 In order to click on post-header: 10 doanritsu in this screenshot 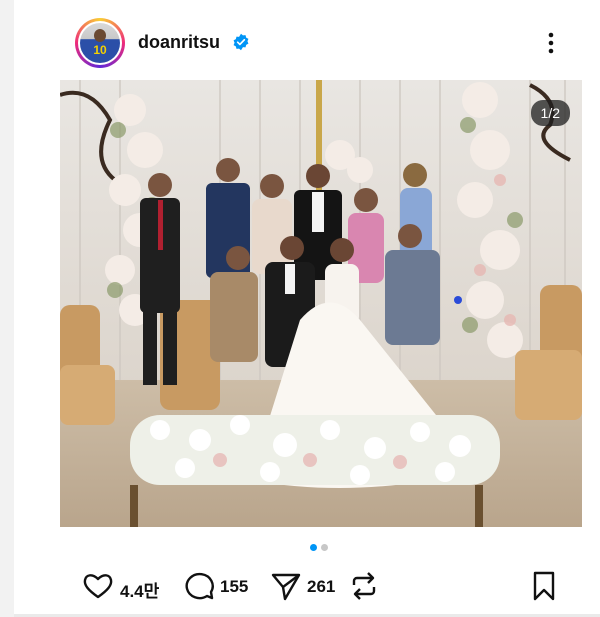, I will do `click(307, 40)`.